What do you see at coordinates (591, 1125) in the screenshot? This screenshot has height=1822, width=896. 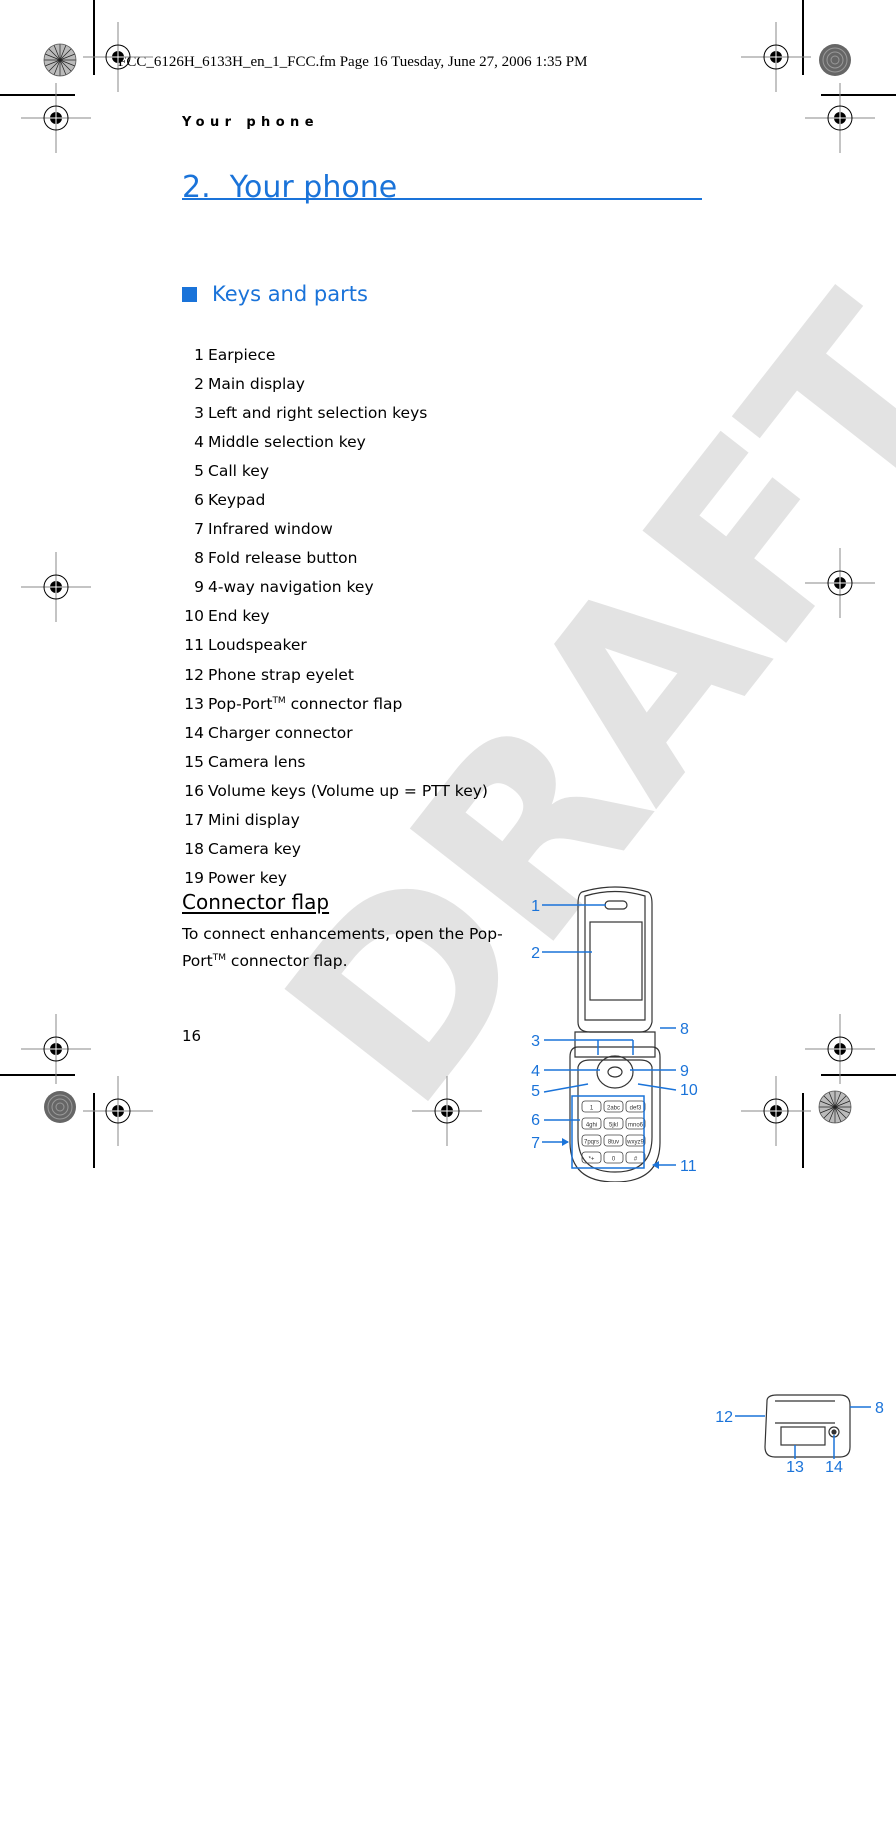 I see `keypad-key-label: 4ghi` at bounding box center [591, 1125].